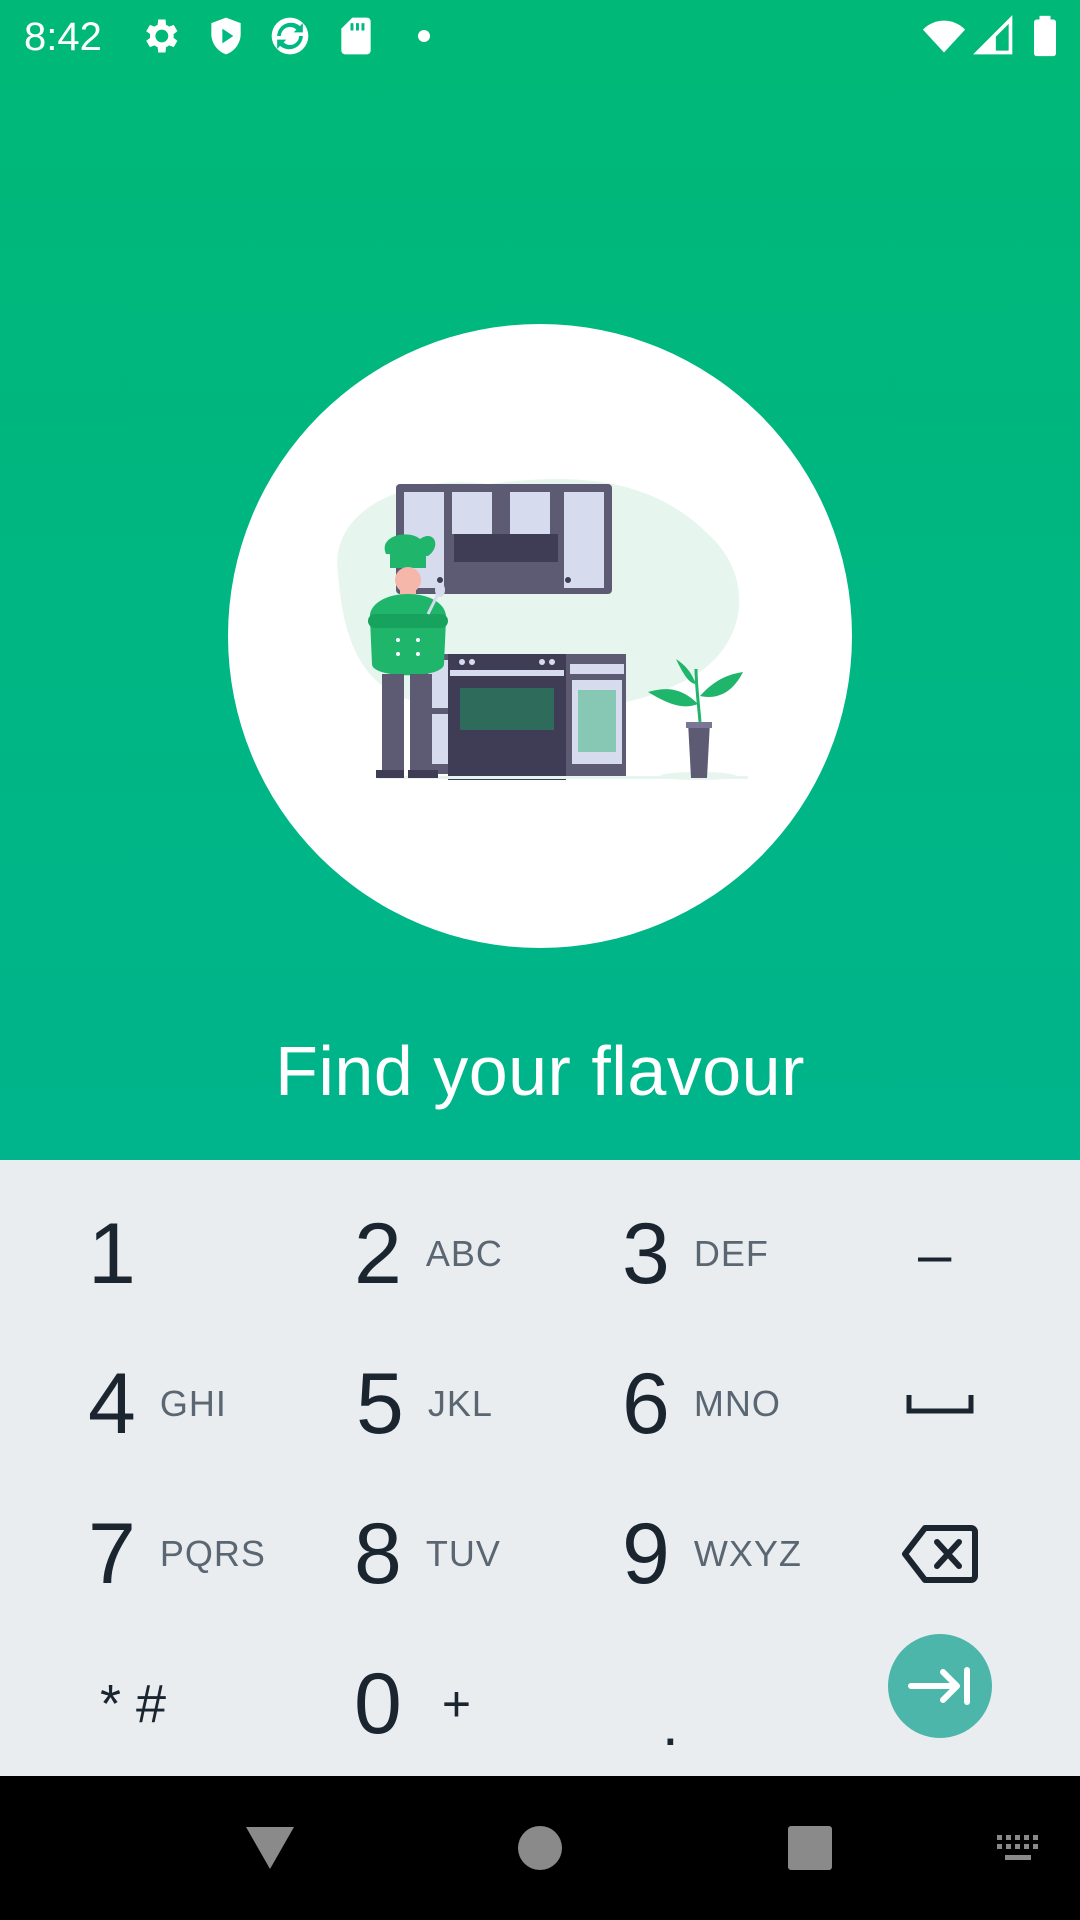 This screenshot has height=1920, width=1080. Describe the element at coordinates (747, 1553) in the screenshot. I see `key-letters: WXYZ` at that location.